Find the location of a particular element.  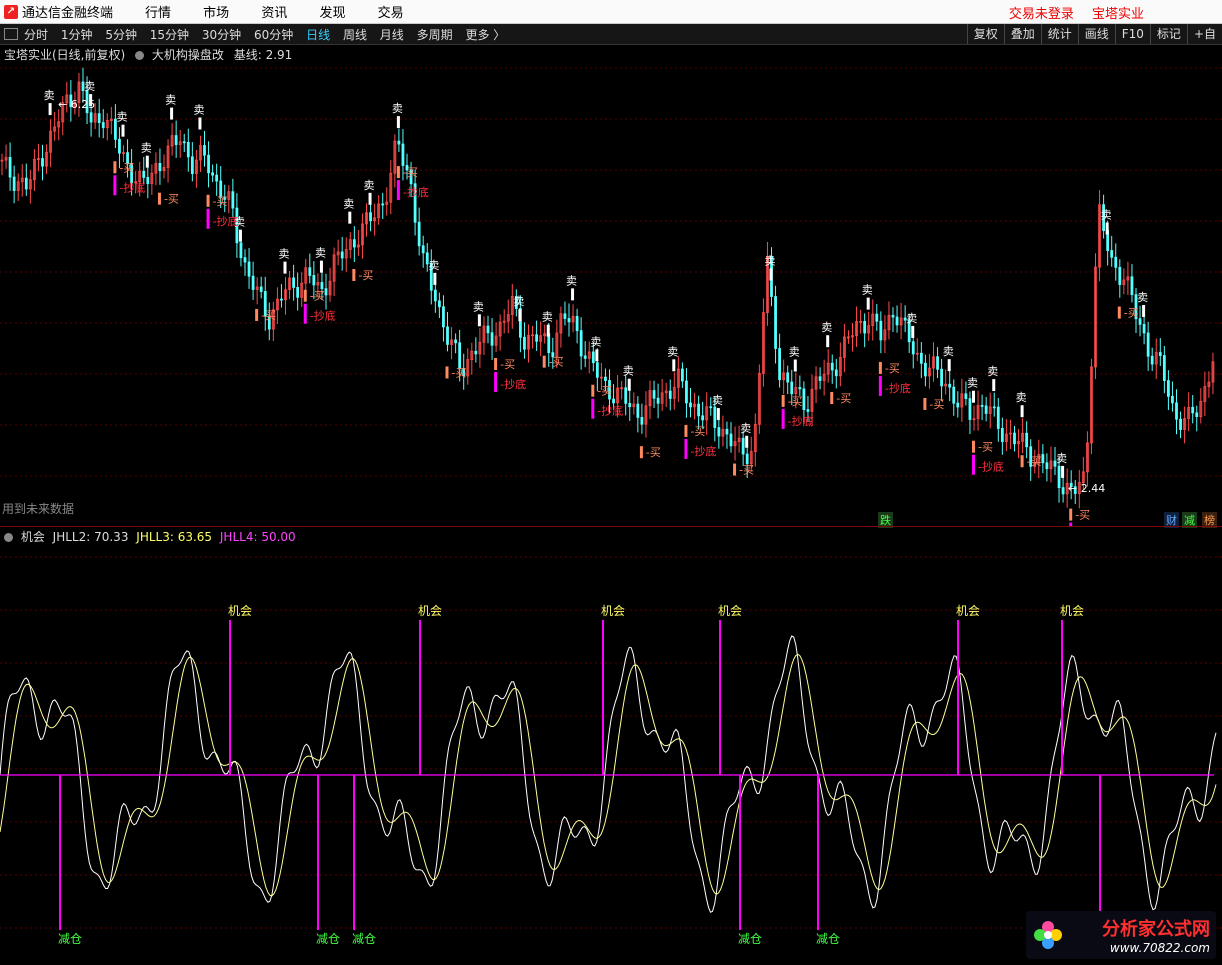

panel-divider is located at coordinates (611, 526).